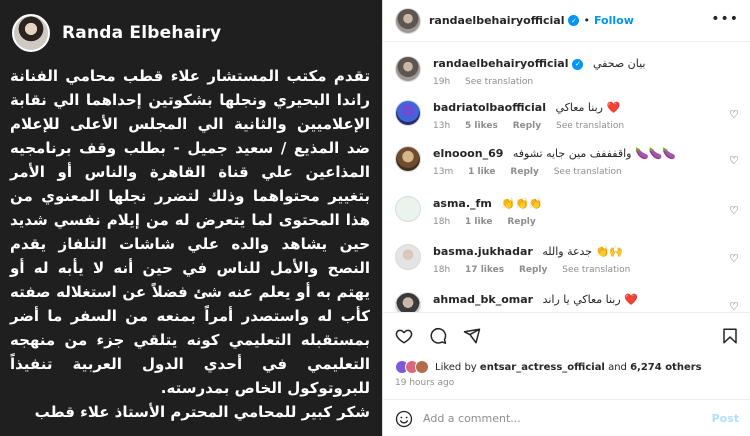 This screenshot has width=750, height=436. I want to click on author-avatar, so click(408, 20).